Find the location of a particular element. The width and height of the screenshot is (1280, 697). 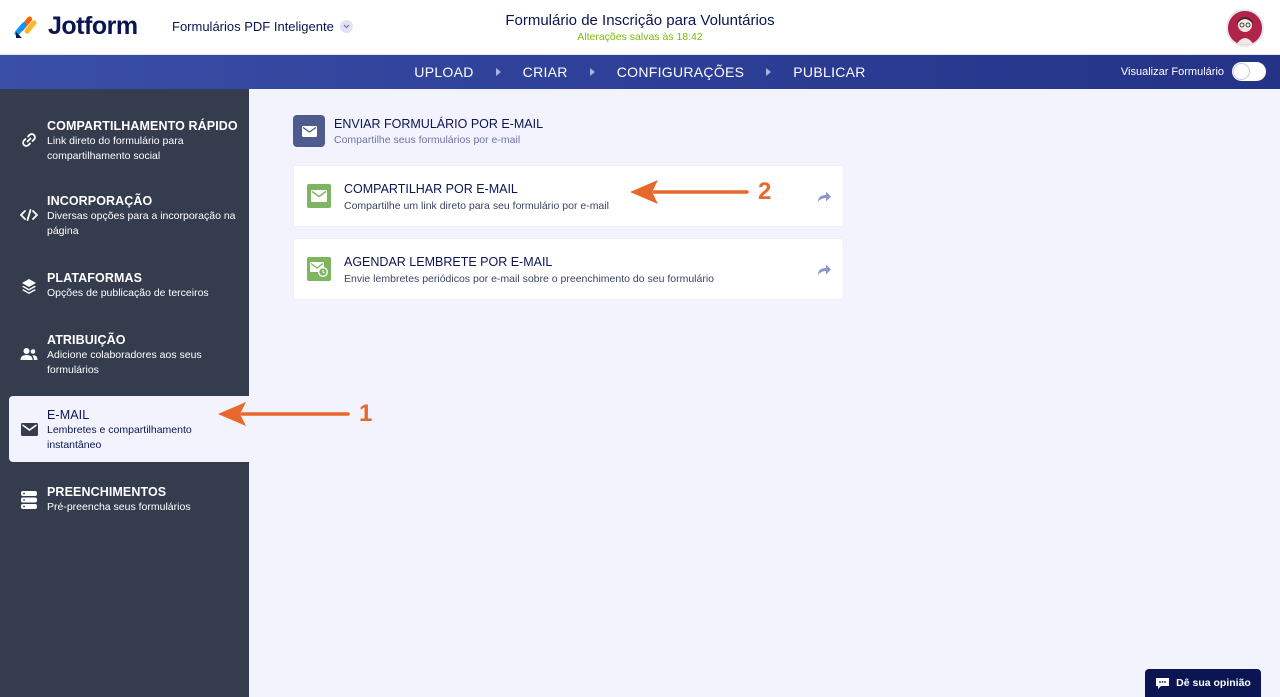

brand-name: Jotform is located at coordinates (93, 26).